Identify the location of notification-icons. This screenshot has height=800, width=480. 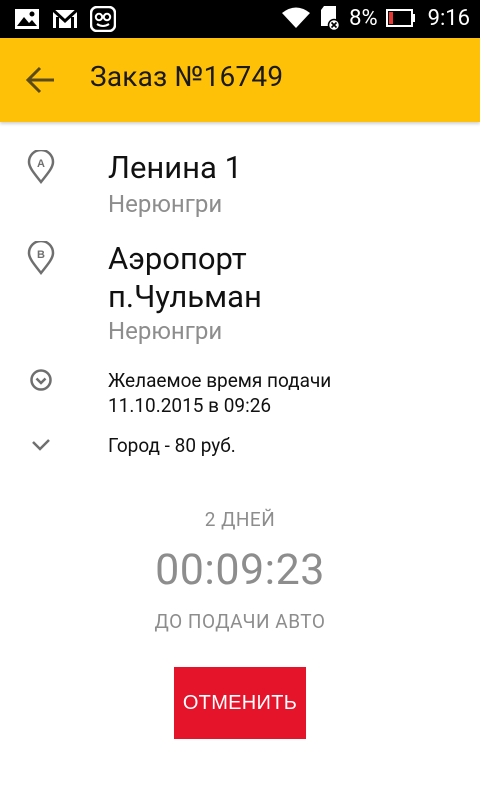
(65, 19).